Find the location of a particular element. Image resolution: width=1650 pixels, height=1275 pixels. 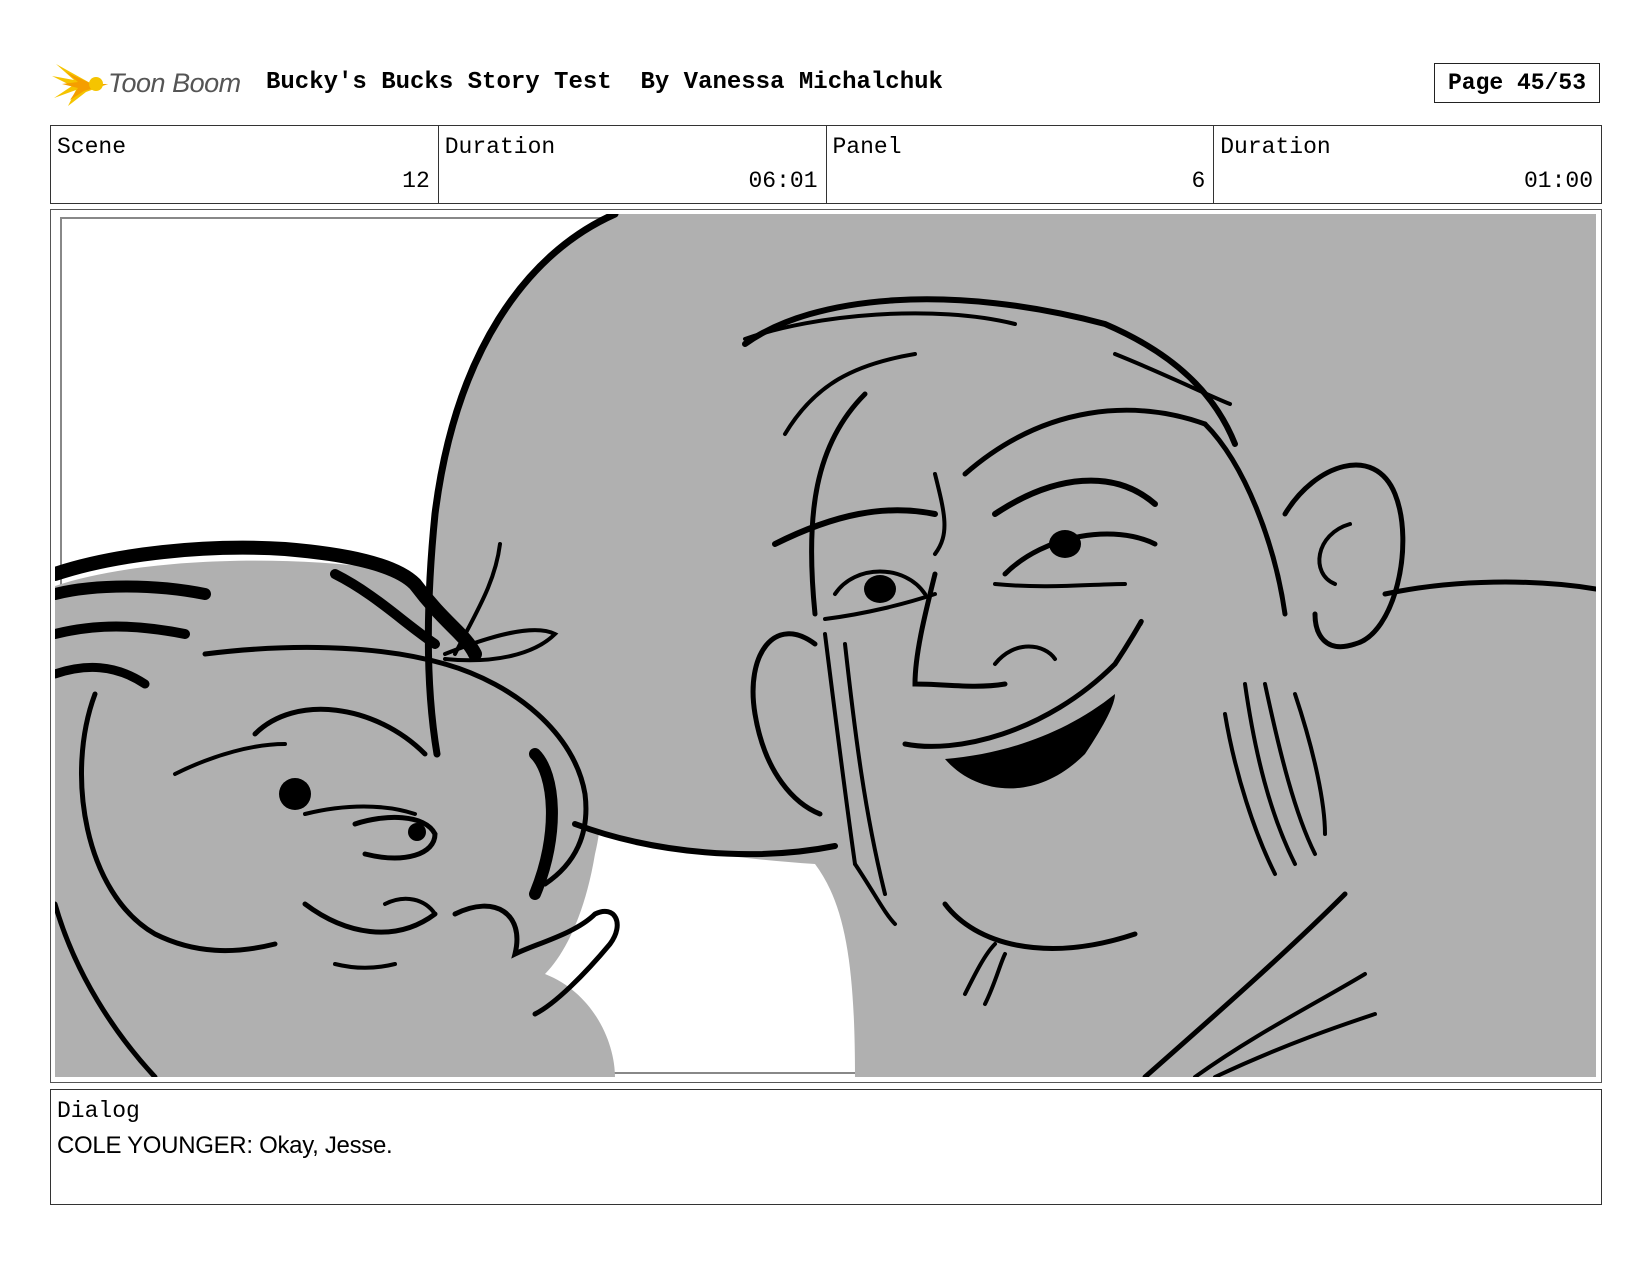

panel-duration-label: Duration is located at coordinates (1275, 147).